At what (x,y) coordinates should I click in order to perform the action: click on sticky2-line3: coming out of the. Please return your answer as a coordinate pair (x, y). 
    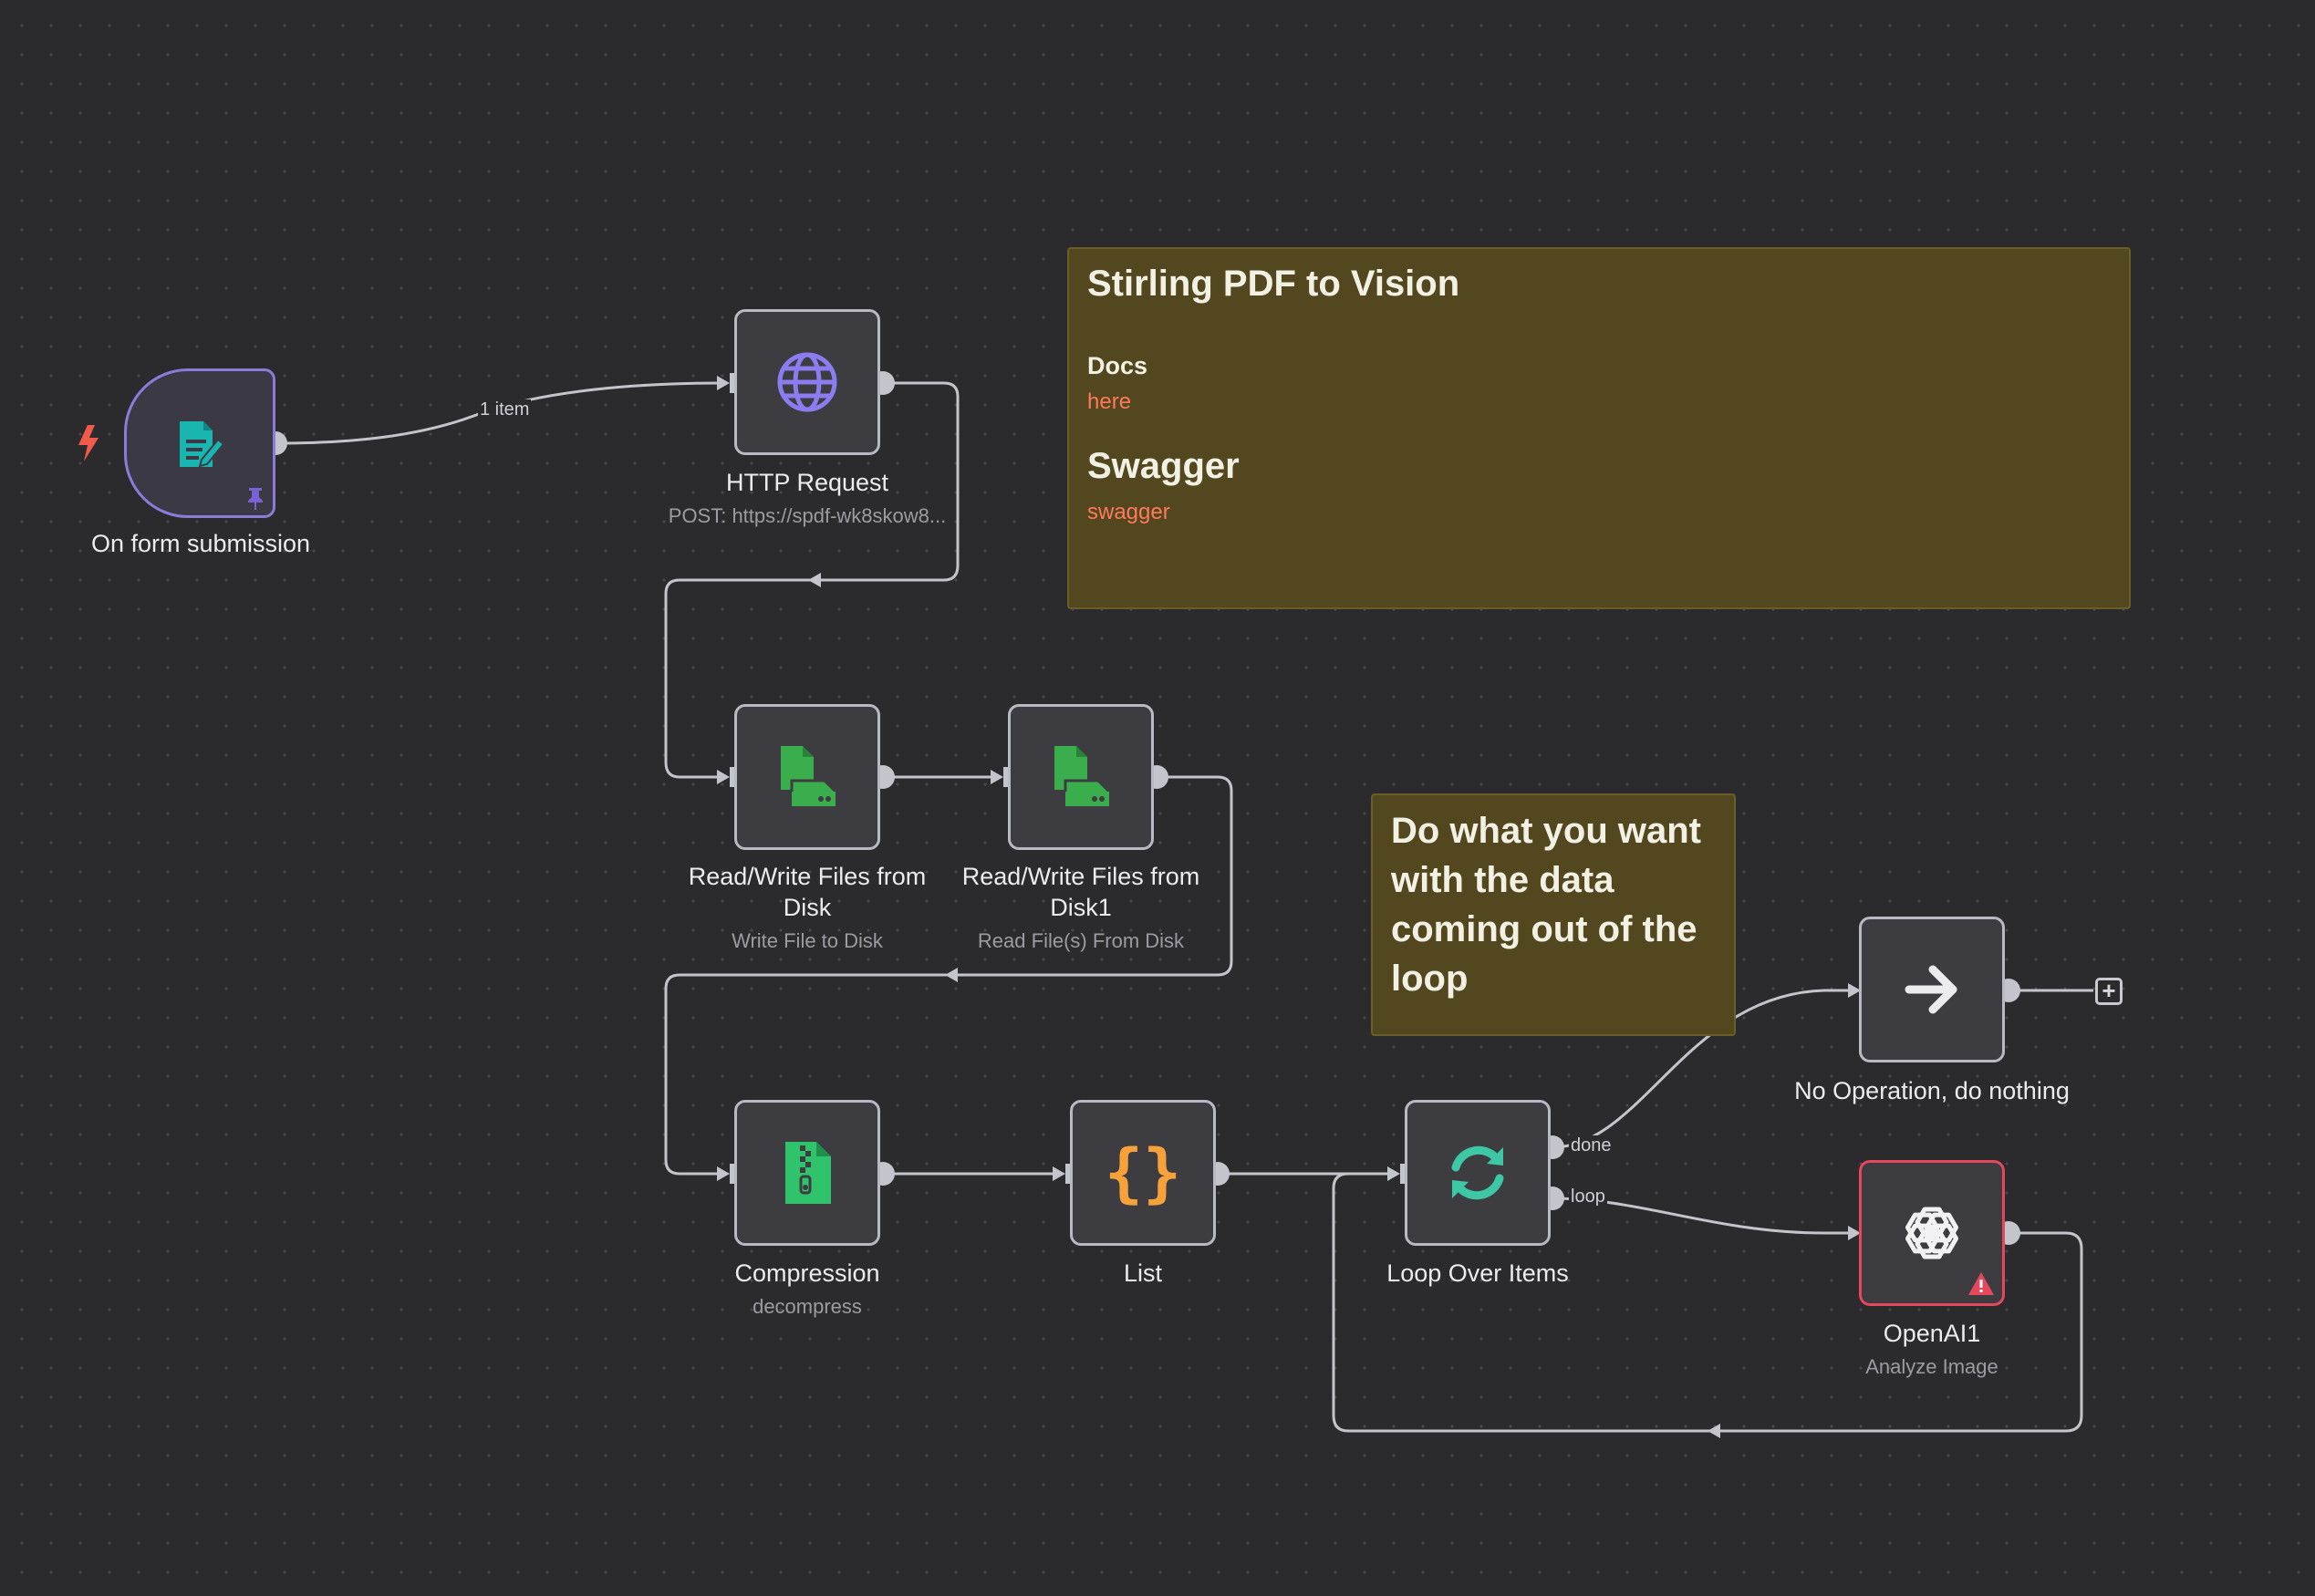
    Looking at the image, I should click on (1544, 929).